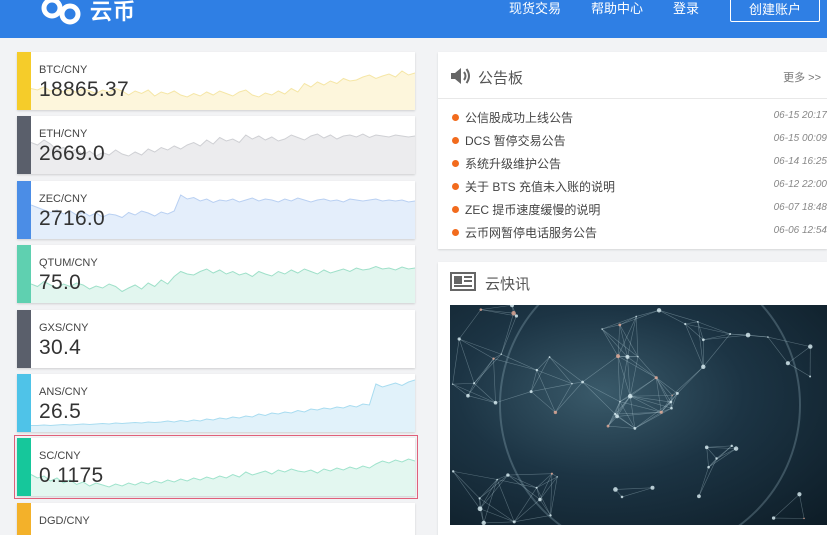 This screenshot has width=827, height=535. Describe the element at coordinates (531, 232) in the screenshot. I see `notice-text: 云币网暂停电话服务公告` at that location.